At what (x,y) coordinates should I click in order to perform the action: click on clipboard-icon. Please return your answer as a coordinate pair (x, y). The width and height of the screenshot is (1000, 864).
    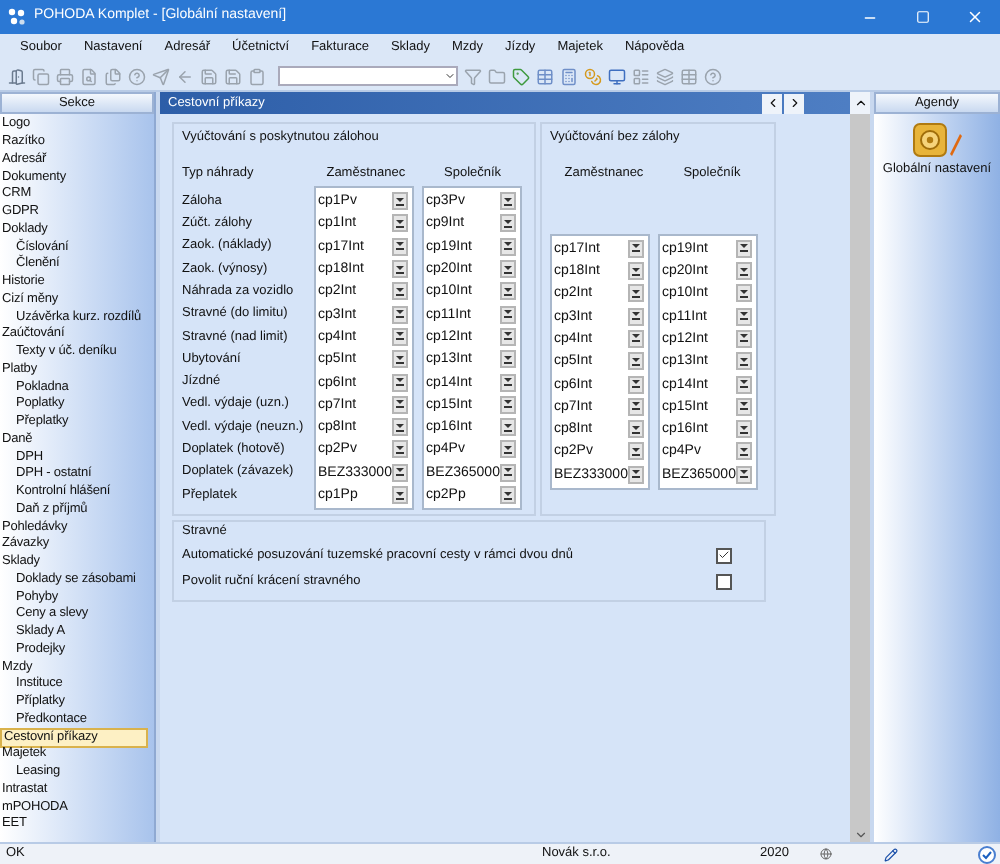
    Looking at the image, I should click on (257, 76).